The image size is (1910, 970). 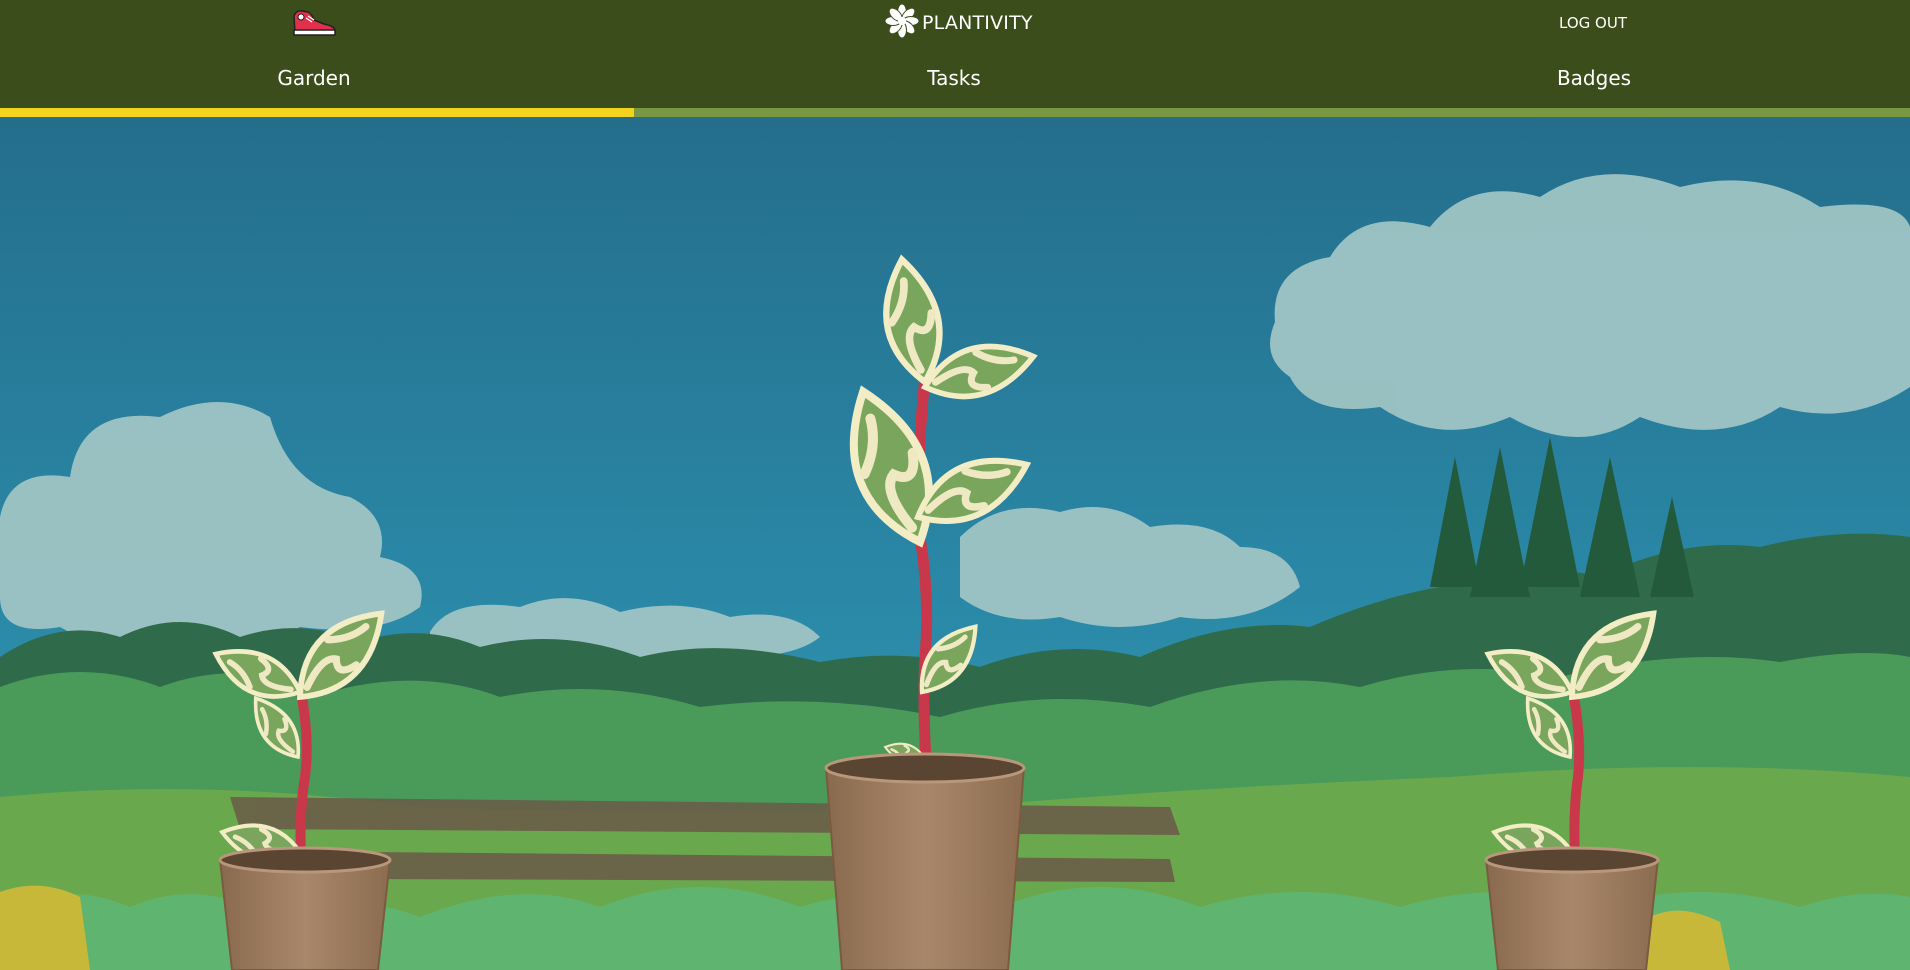 I want to click on brand-name: PLANTIVITY, so click(x=977, y=23).